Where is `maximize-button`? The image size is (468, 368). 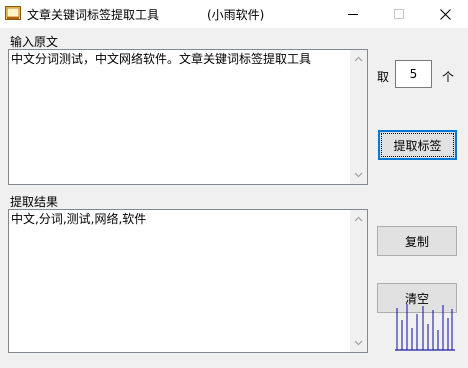
maximize-button is located at coordinates (399, 14).